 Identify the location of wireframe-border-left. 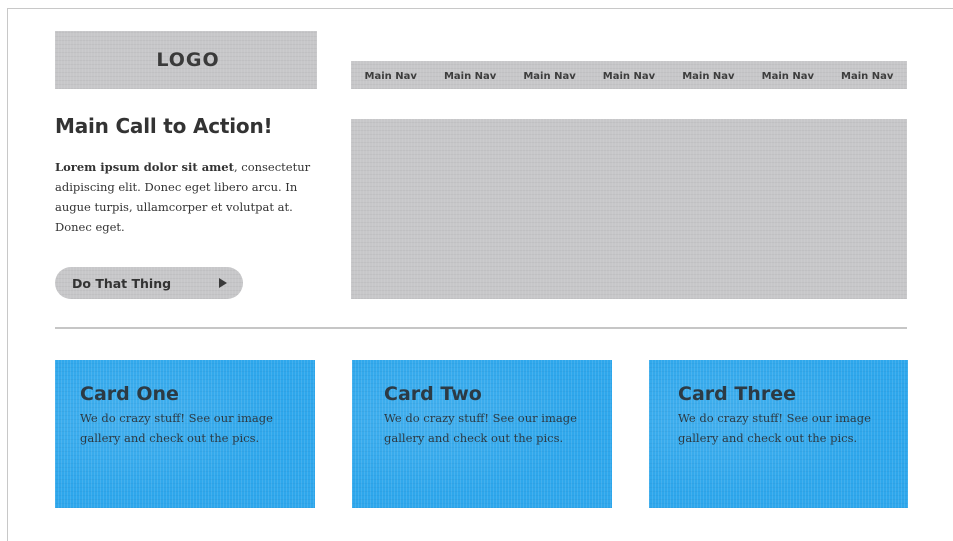
(7, 274).